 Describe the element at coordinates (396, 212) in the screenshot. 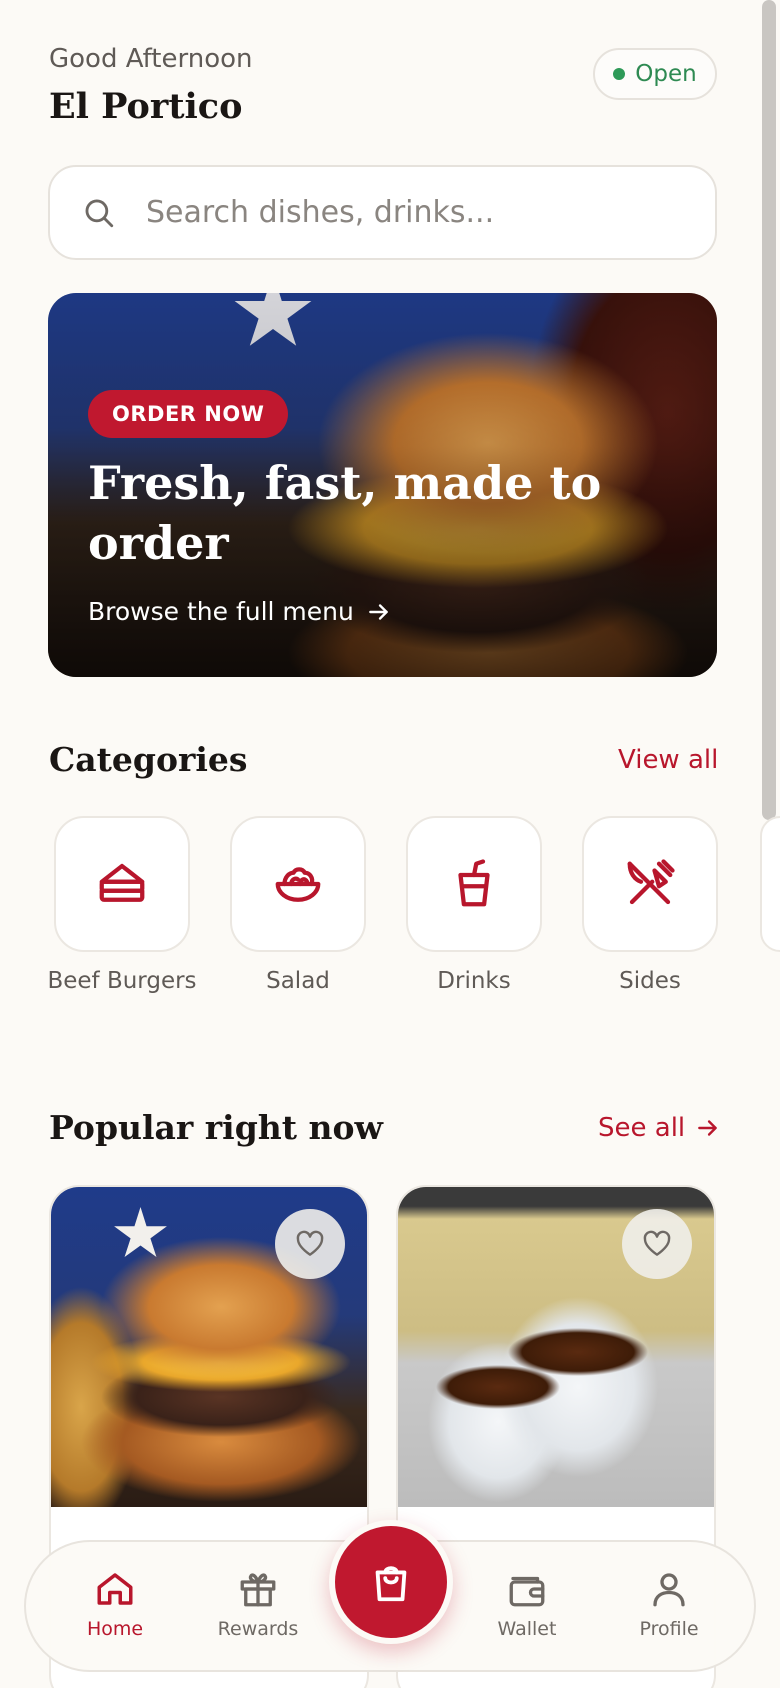

I see `search-input` at that location.